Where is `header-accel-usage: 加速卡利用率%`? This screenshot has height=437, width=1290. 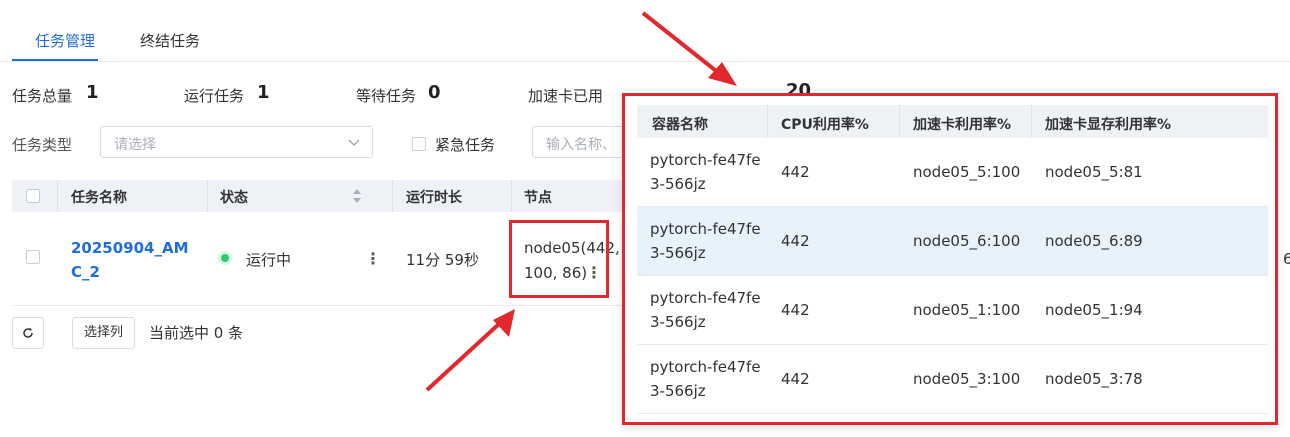
header-accel-usage: 加速卡利用率% is located at coordinates (962, 125).